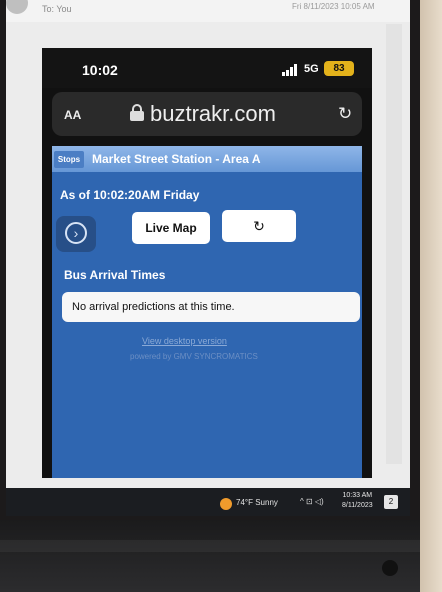 This screenshot has height=592, width=442. I want to click on reload-icon: ↻, so click(345, 114).